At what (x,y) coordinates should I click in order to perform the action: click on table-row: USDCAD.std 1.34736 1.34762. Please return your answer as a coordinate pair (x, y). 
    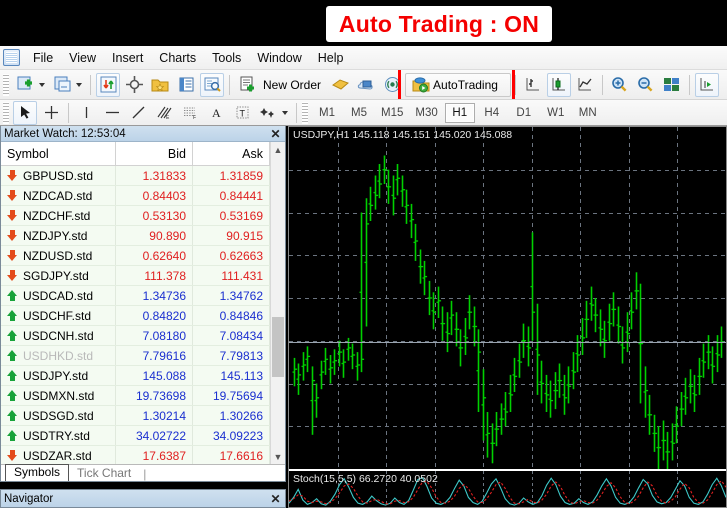
    Looking at the image, I should click on (135, 296).